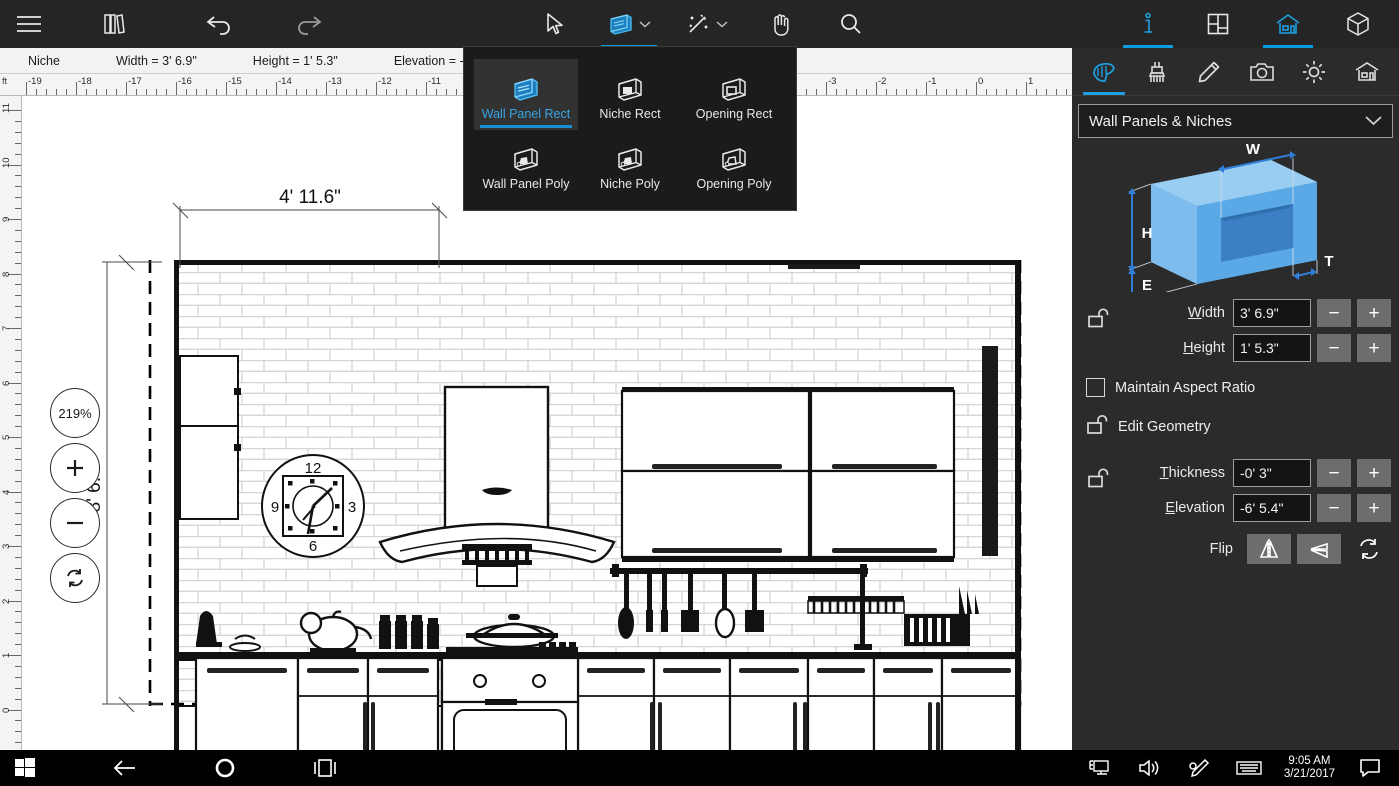  Describe the element at coordinates (1269, 549) in the screenshot. I see `flip-horizontal-icon` at that location.